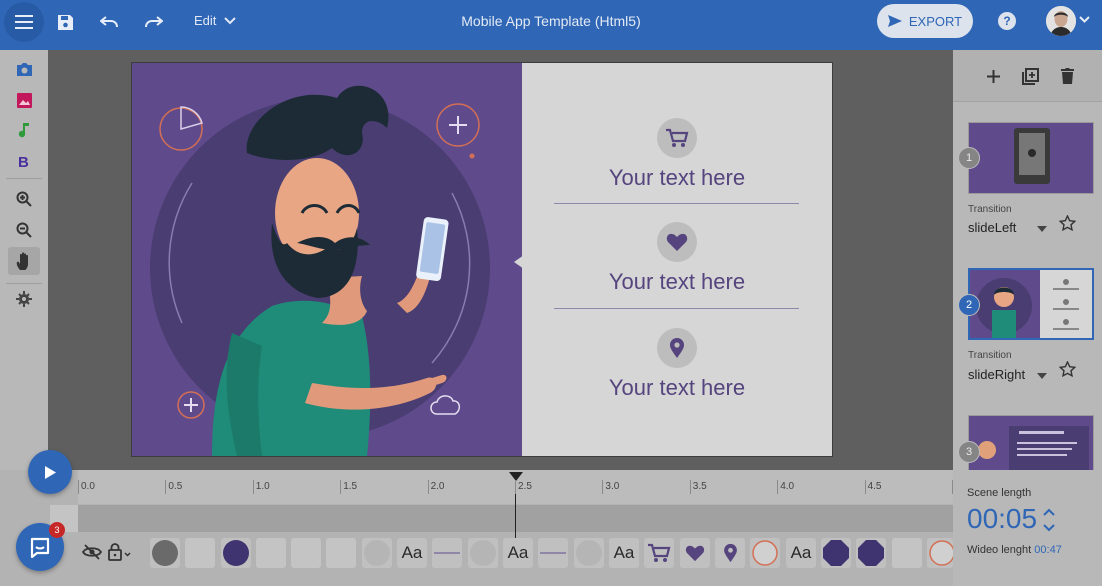 The height and width of the screenshot is (586, 1102). Describe the element at coordinates (996, 374) in the screenshot. I see `transition-select: slideRight` at that location.